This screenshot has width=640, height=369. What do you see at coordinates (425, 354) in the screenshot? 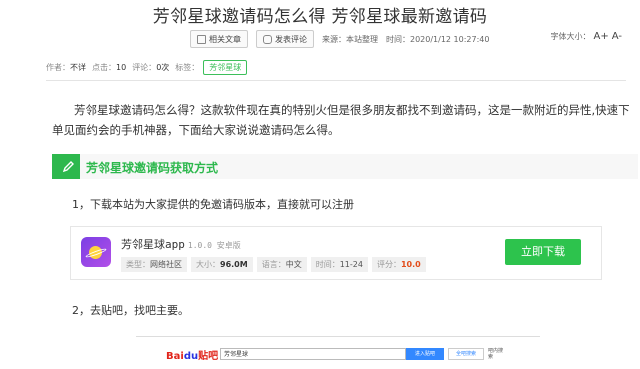
I see `enter-tieba-button: 进入贴吧` at bounding box center [425, 354].